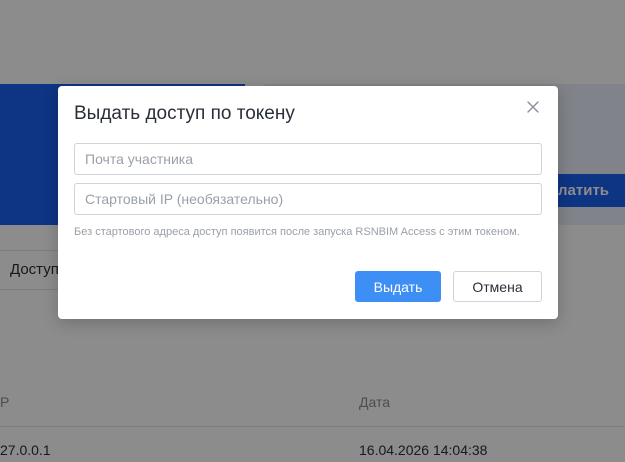 This screenshot has width=625, height=462. Describe the element at coordinates (533, 107) in the screenshot. I see `close-icon` at that location.